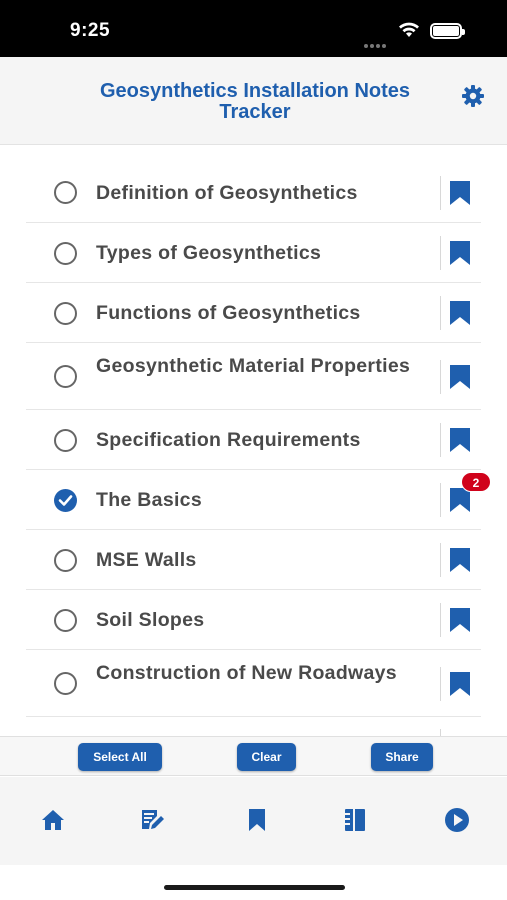  What do you see at coordinates (53, 820) in the screenshot?
I see `home-icon` at bounding box center [53, 820].